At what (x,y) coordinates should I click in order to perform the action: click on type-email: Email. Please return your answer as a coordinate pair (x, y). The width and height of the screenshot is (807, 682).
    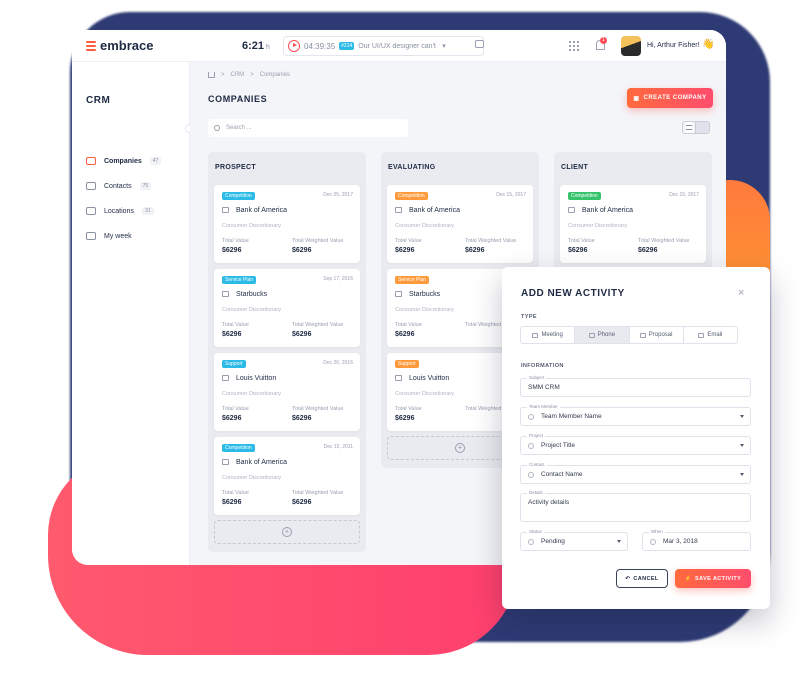
    Looking at the image, I should click on (710, 335).